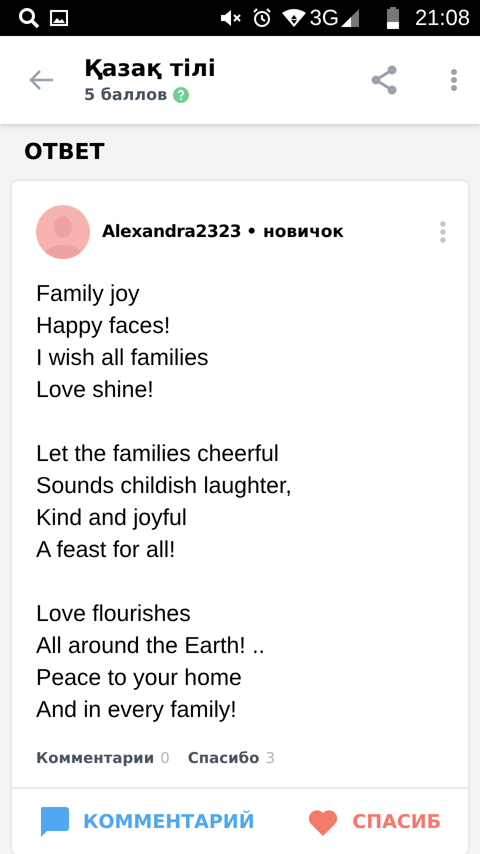  What do you see at coordinates (224, 758) in the screenshot?
I see `stat-label: Спасибо` at bounding box center [224, 758].